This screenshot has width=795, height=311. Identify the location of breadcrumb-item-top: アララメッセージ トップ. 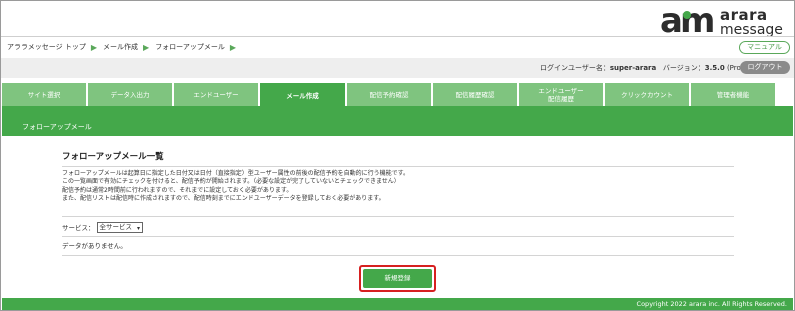
(46, 47).